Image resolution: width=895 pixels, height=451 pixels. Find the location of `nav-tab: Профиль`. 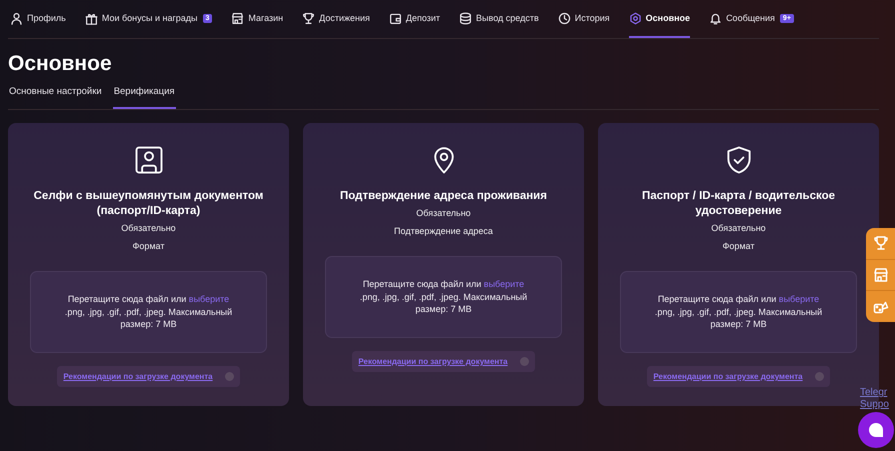

nav-tab: Профиль is located at coordinates (37, 19).